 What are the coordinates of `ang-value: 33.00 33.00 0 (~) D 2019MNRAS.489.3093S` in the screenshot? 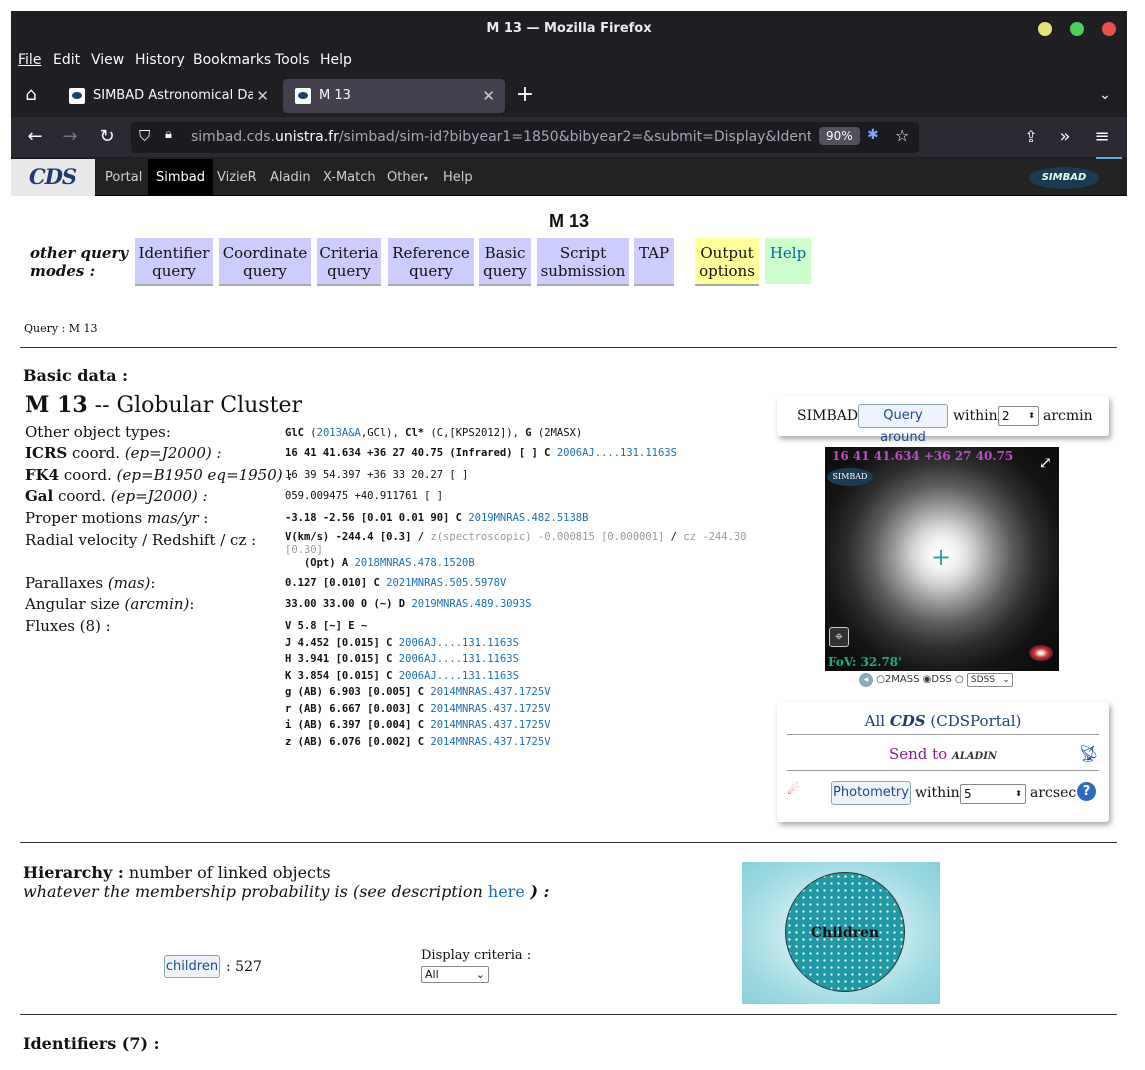 It's located at (408, 604).